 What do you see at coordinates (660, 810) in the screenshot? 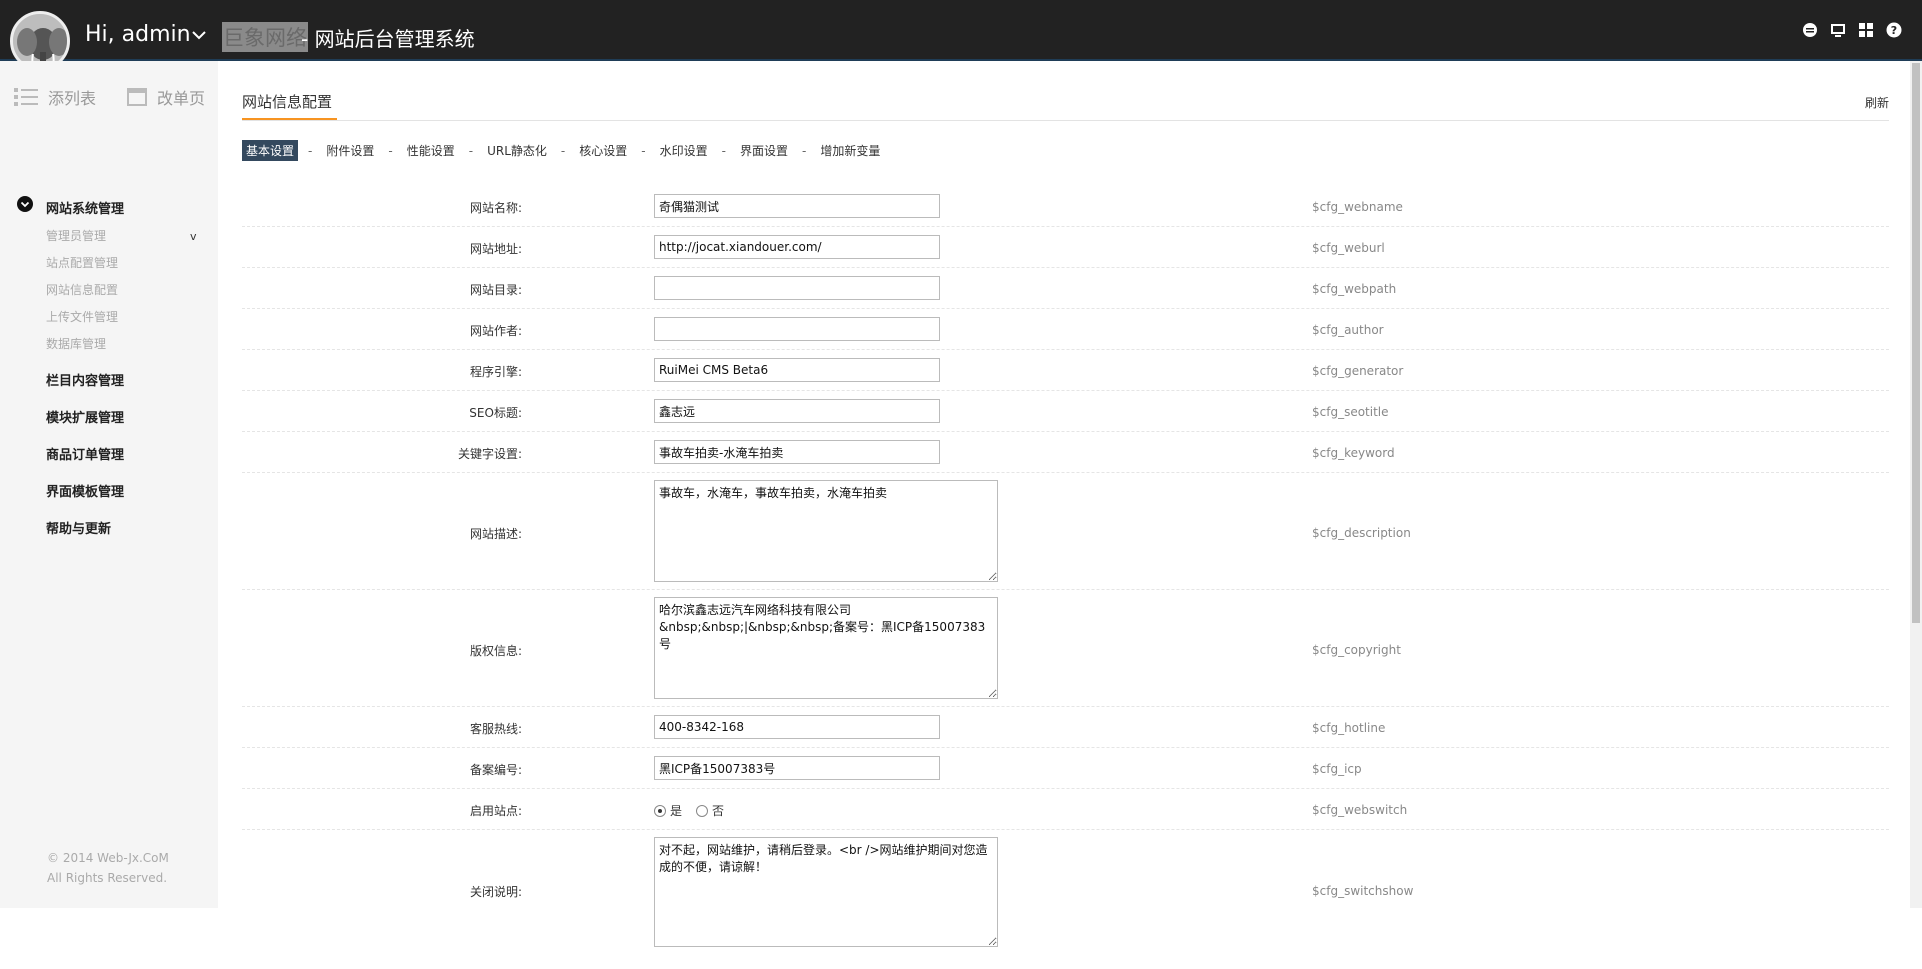
I see `radio-yes` at bounding box center [660, 810].